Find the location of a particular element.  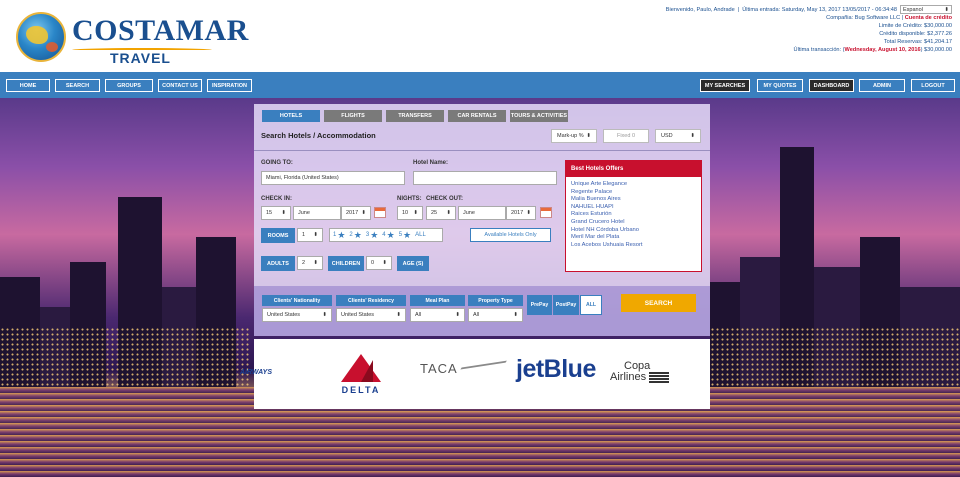

offer-link: Regente Palace is located at coordinates (633, 193).